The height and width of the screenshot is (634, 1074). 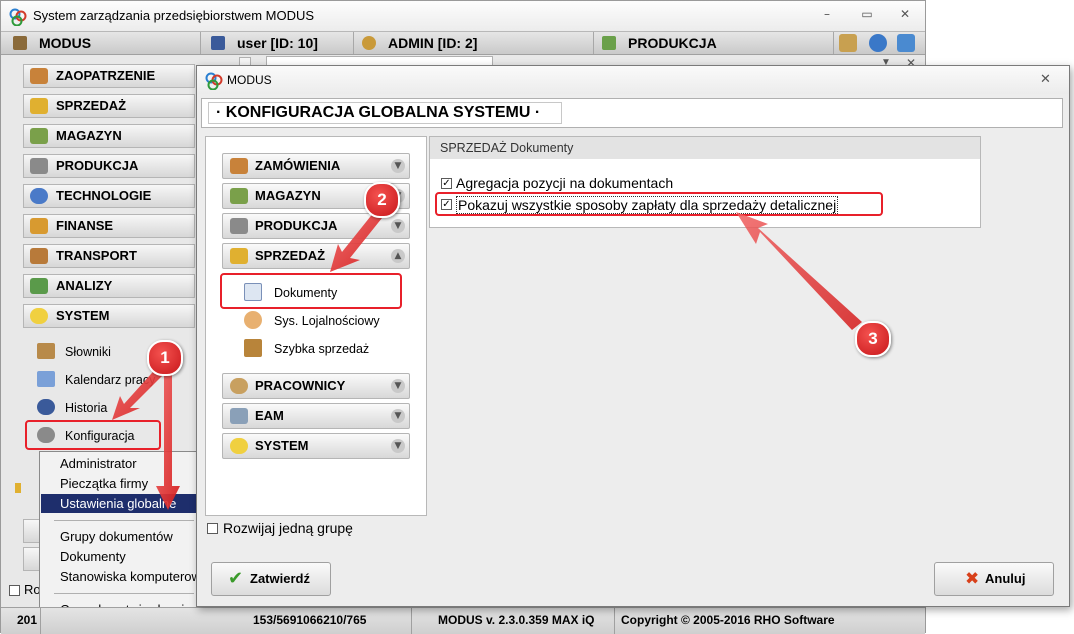 What do you see at coordinates (799, 271) in the screenshot?
I see `arrow-3-option` at bounding box center [799, 271].